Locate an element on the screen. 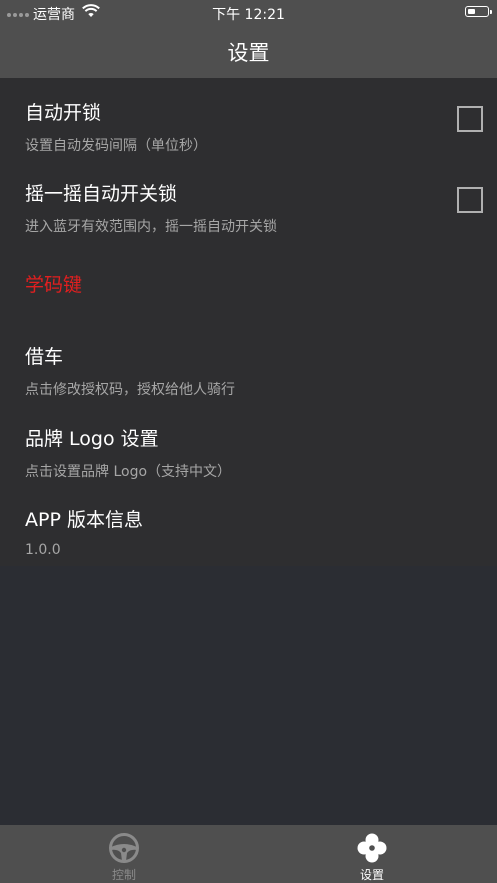  tab-control: 控制 is located at coordinates (124, 854).